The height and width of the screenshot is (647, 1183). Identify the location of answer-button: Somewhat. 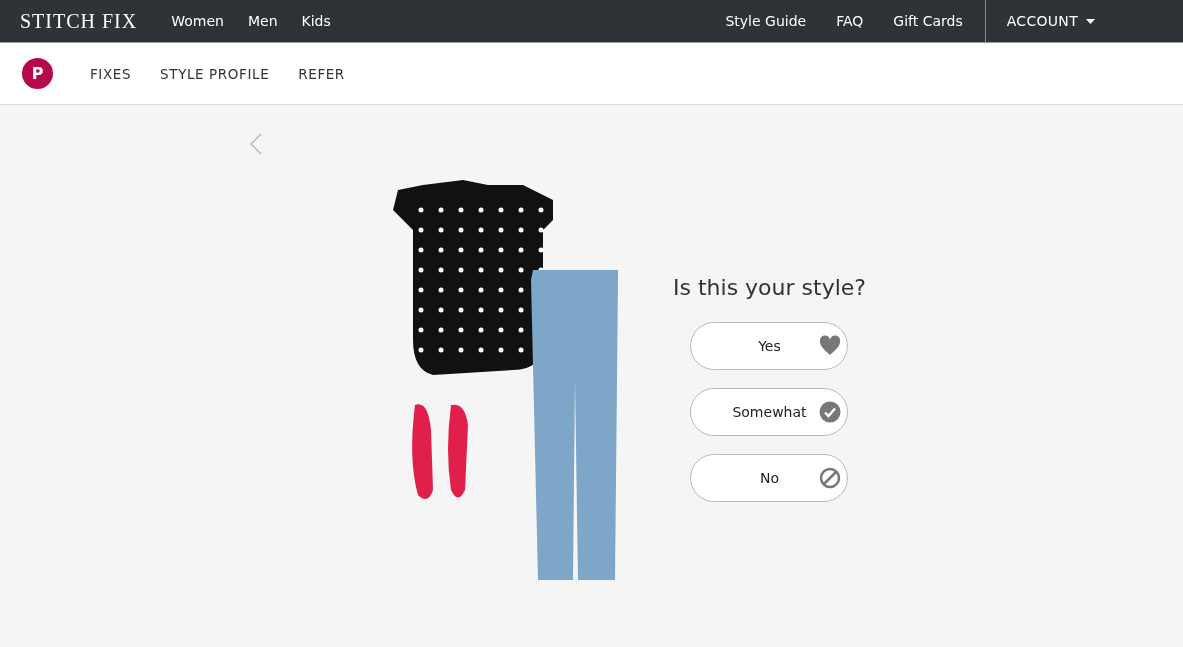
(769, 412).